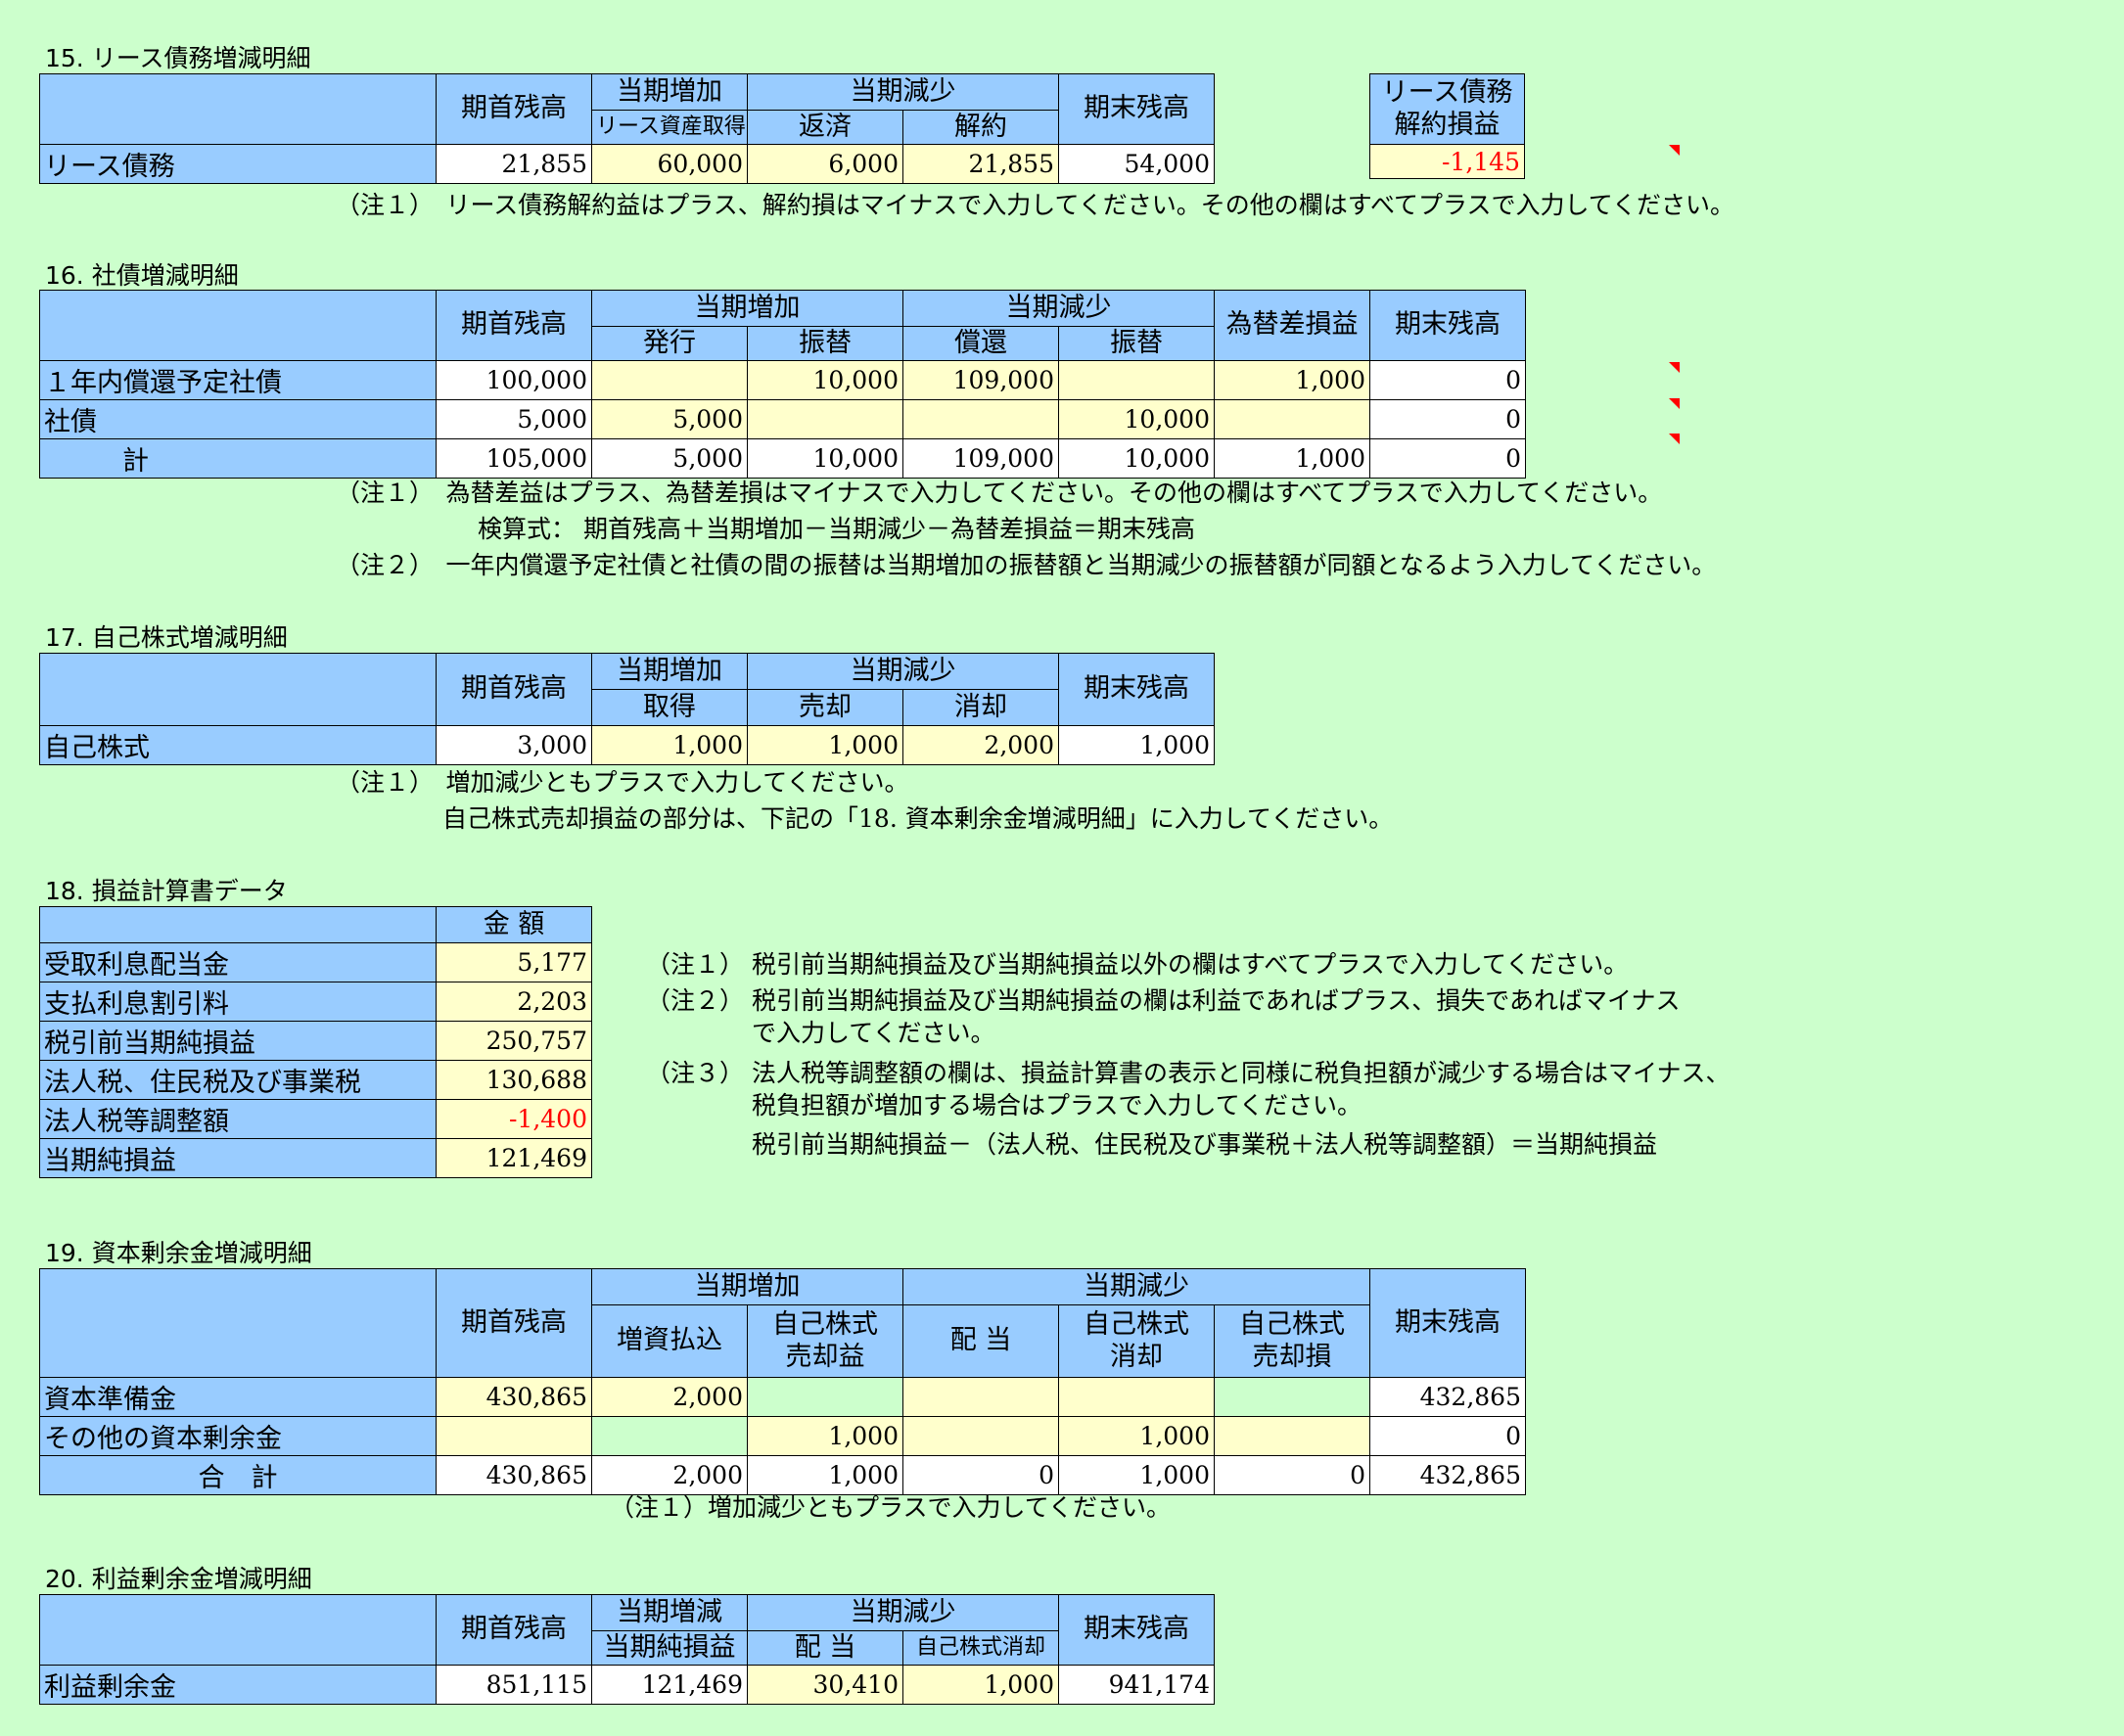 The height and width of the screenshot is (1736, 2124). What do you see at coordinates (695, 1000) in the screenshot?
I see `note-18-2-tag: （注２）` at bounding box center [695, 1000].